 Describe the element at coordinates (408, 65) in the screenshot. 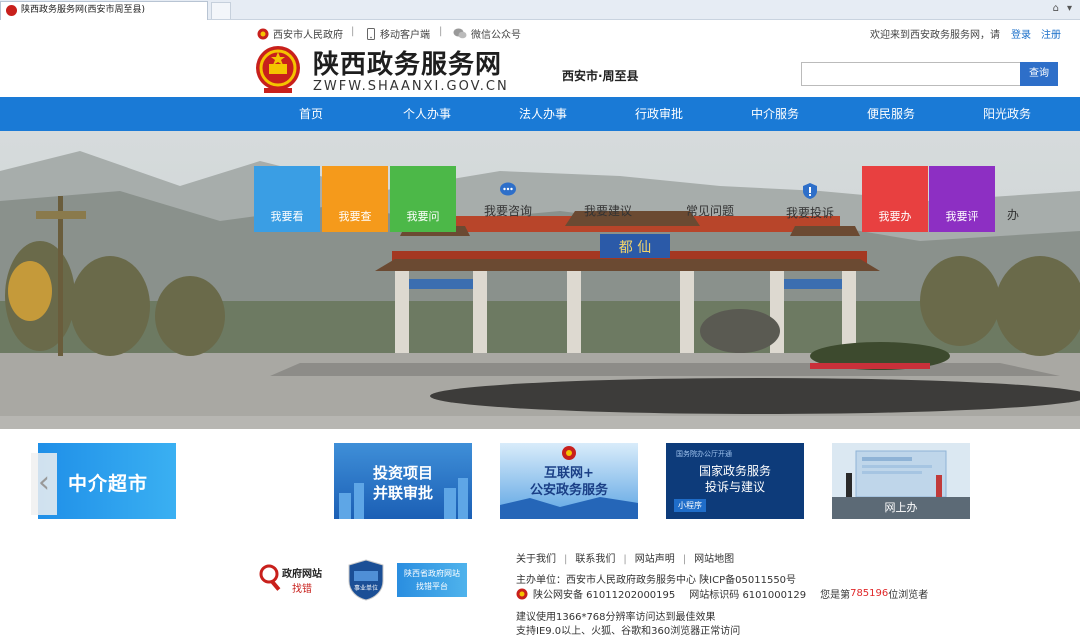

I see `site-title: 陕西政务服务网` at that location.